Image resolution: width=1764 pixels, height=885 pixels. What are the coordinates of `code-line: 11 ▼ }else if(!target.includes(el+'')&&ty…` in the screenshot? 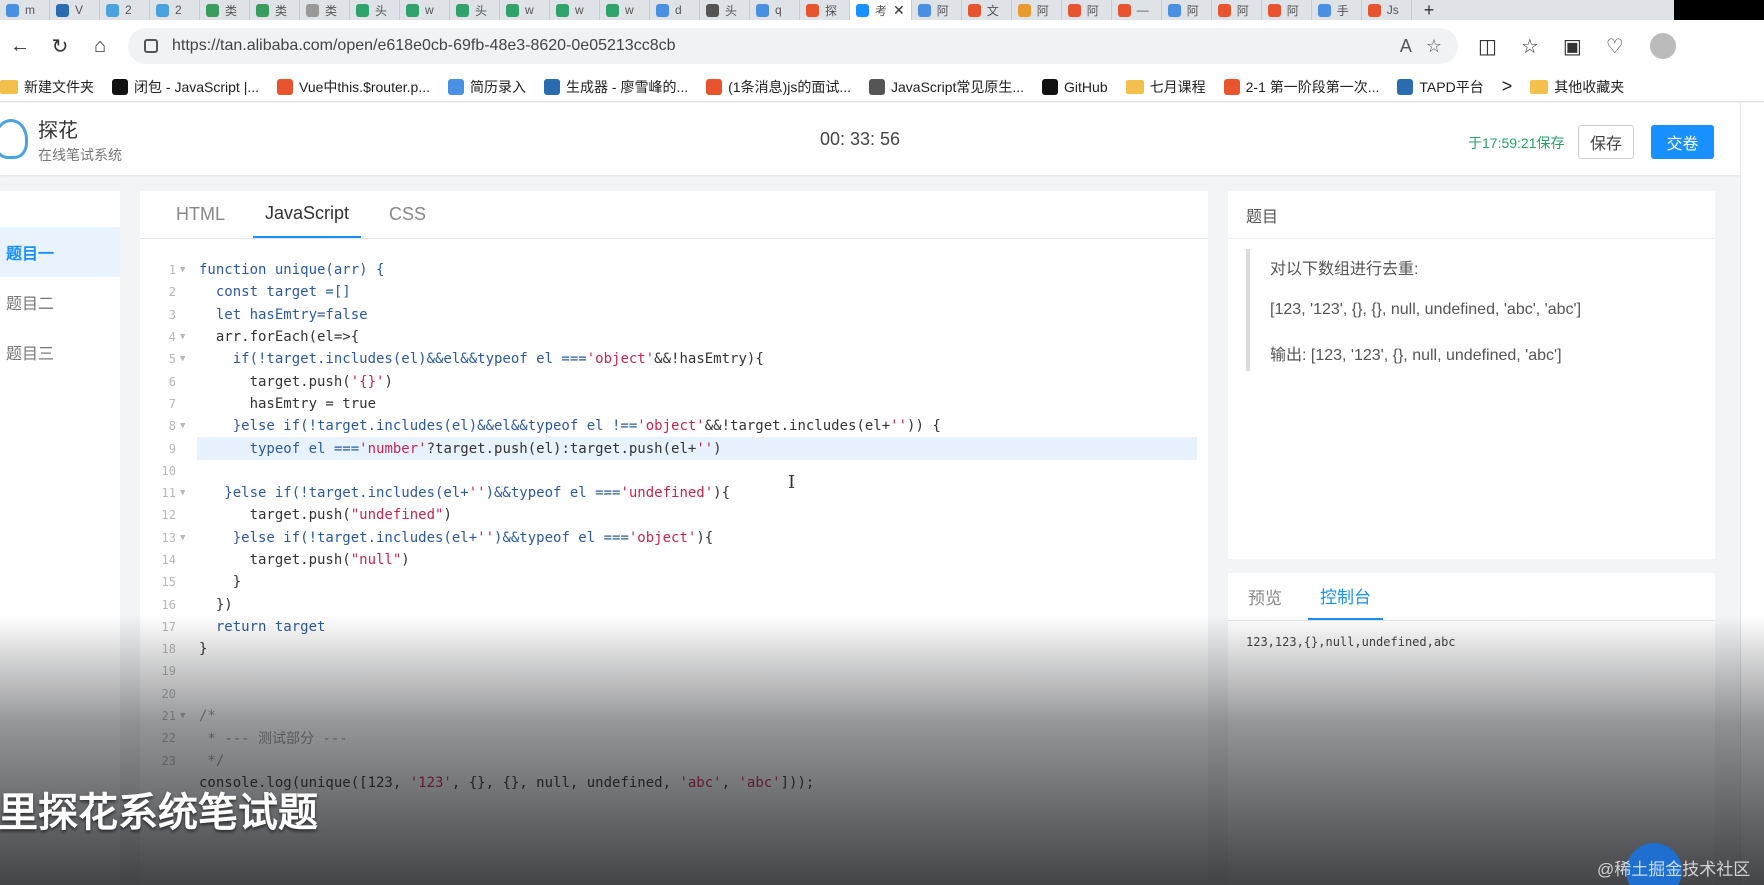 It's located at (674, 493).